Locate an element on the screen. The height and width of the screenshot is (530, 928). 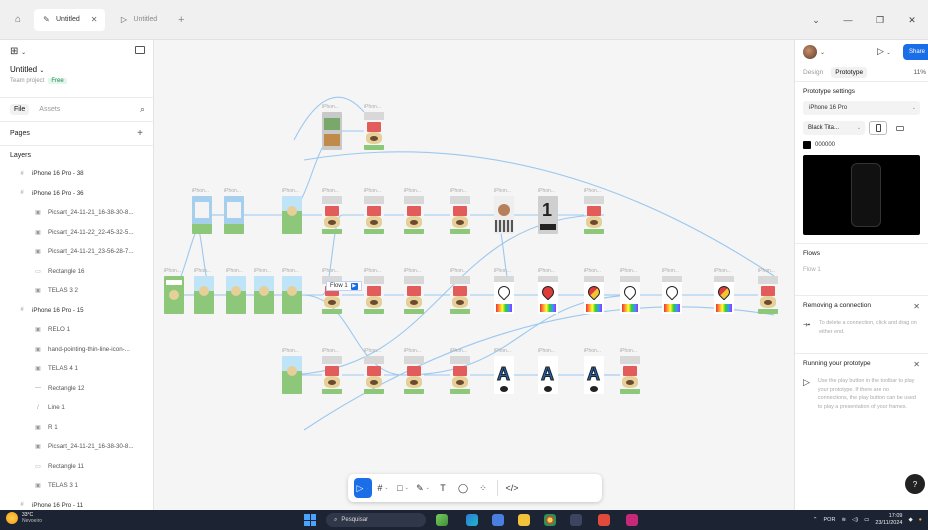
taskbar-search: ⌕ Pesquisar is located at coordinates (376, 520).